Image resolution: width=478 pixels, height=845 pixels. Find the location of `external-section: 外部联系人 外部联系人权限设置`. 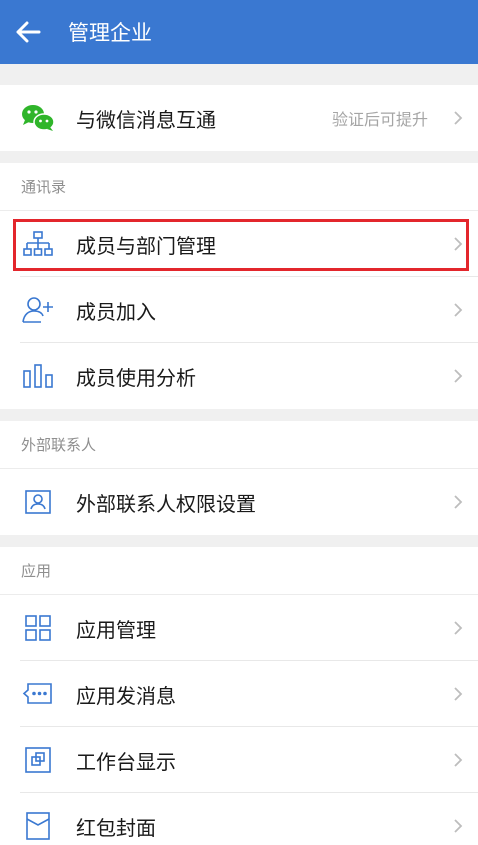

external-section: 外部联系人 外部联系人权限设置 is located at coordinates (239, 478).